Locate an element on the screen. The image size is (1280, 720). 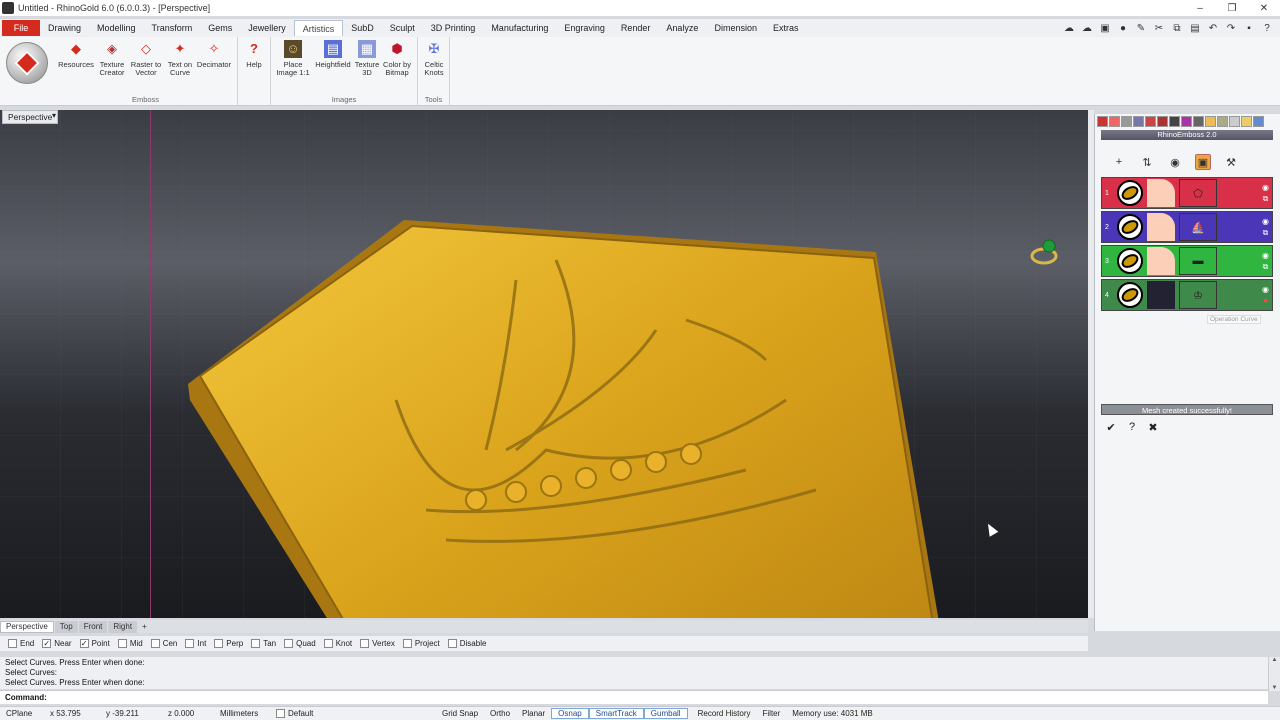
menu-transform: Transform is located at coordinates (172, 28).